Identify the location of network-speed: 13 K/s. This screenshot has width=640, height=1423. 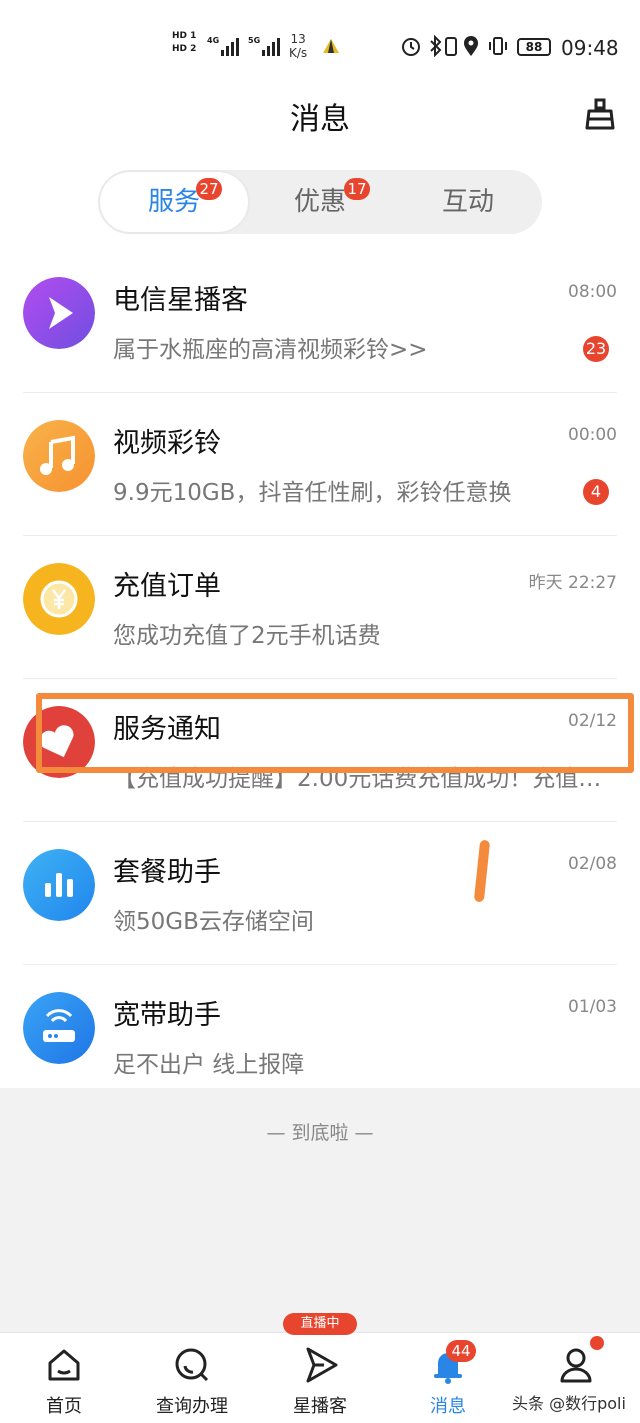
(298, 46).